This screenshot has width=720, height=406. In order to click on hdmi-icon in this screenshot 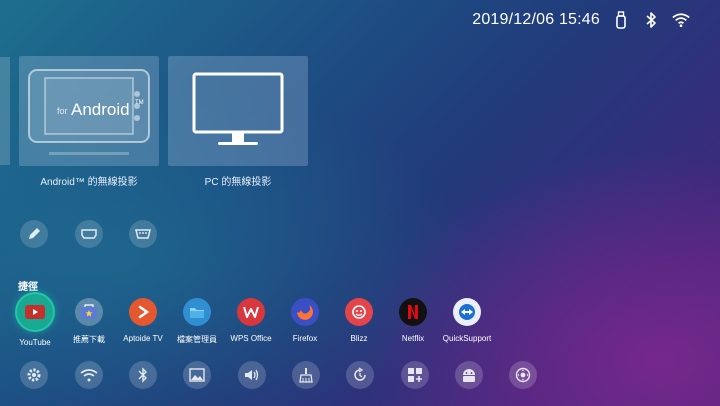, I will do `click(89, 234)`.